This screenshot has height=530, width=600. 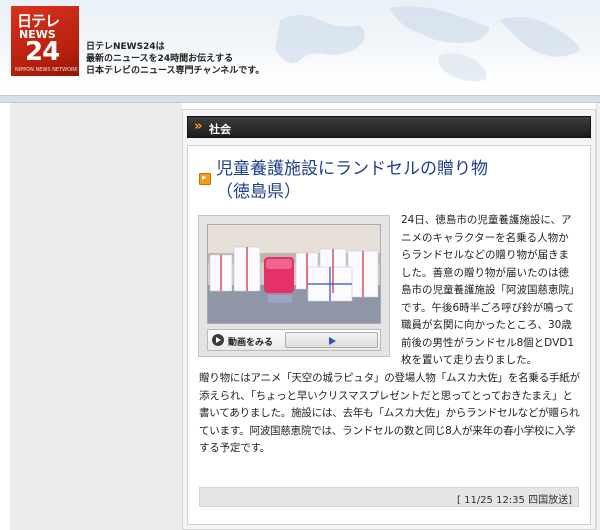 I want to click on article-title: 児童養護施設にランドセルの贈り物 （徳島県）, so click(x=396, y=181).